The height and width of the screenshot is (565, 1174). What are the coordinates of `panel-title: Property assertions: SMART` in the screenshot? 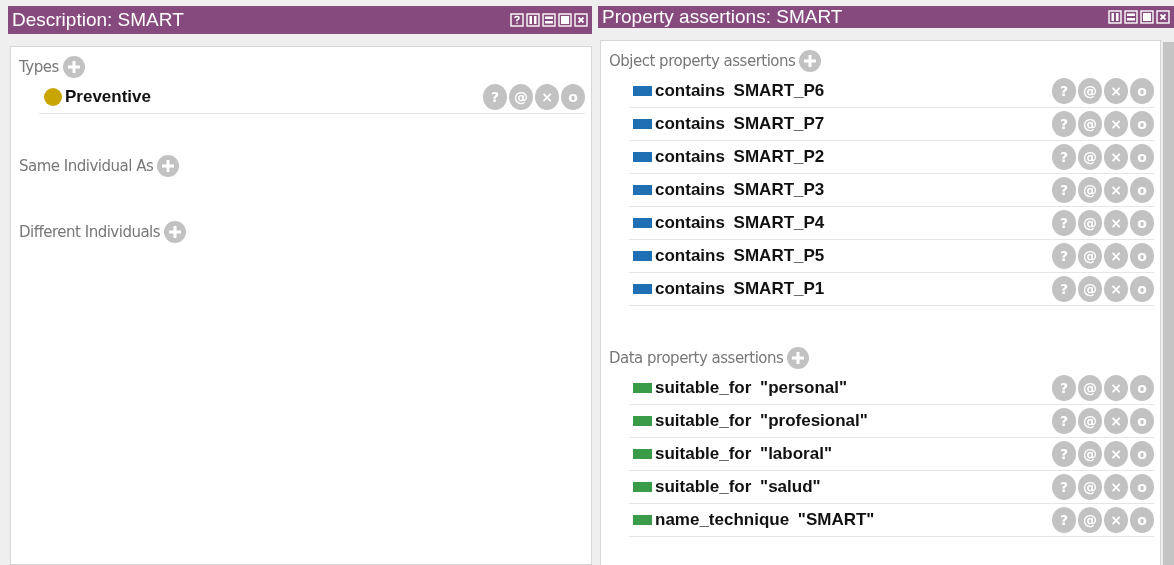 It's located at (722, 17).